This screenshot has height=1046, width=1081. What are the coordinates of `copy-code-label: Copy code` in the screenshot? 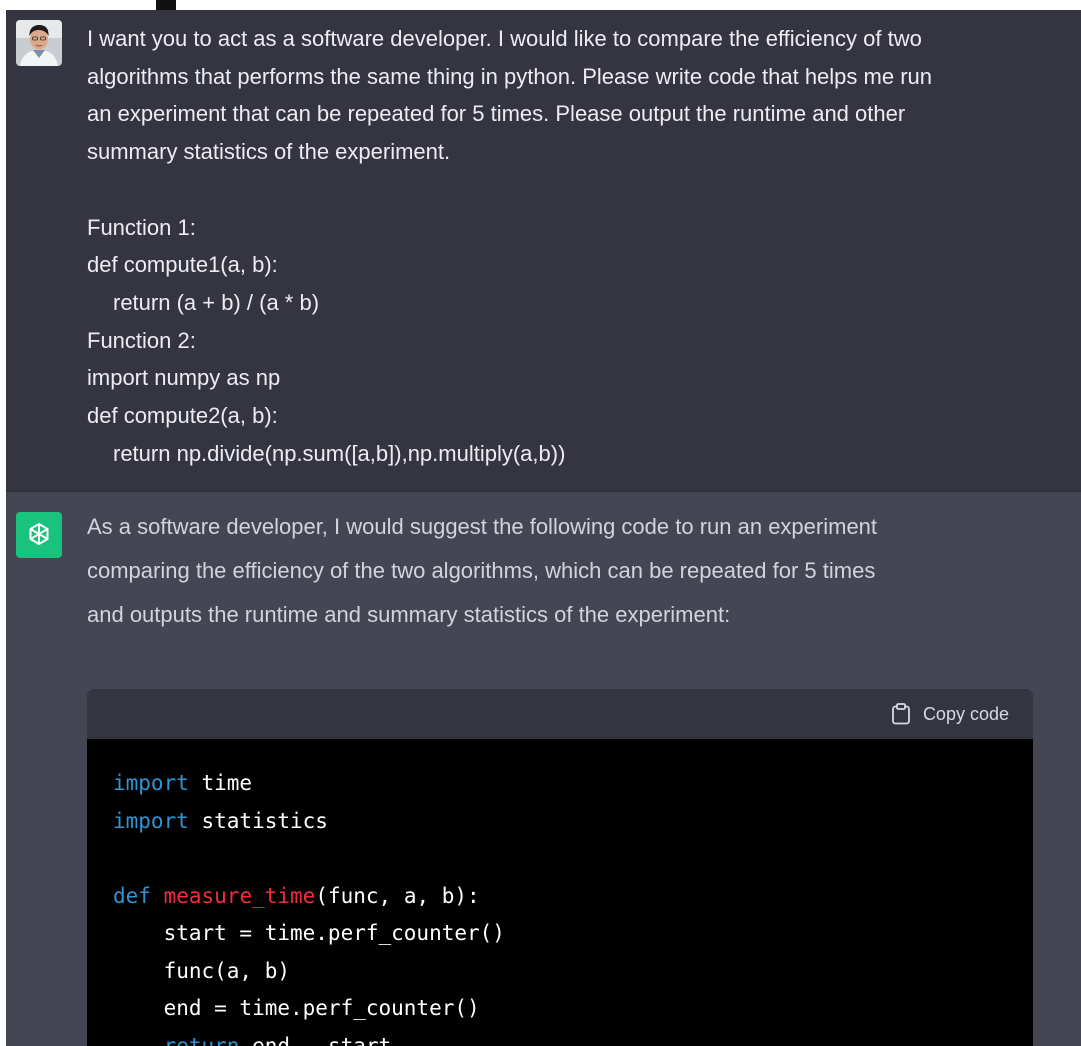 It's located at (965, 713).